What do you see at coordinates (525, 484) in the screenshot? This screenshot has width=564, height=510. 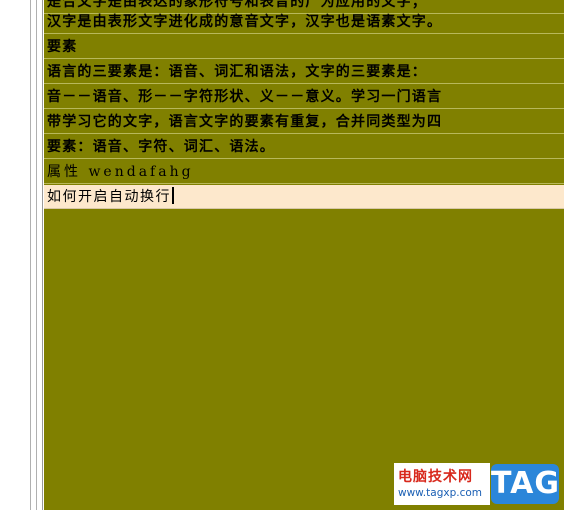 I see `watermark-tag-logo: TAG` at bounding box center [525, 484].